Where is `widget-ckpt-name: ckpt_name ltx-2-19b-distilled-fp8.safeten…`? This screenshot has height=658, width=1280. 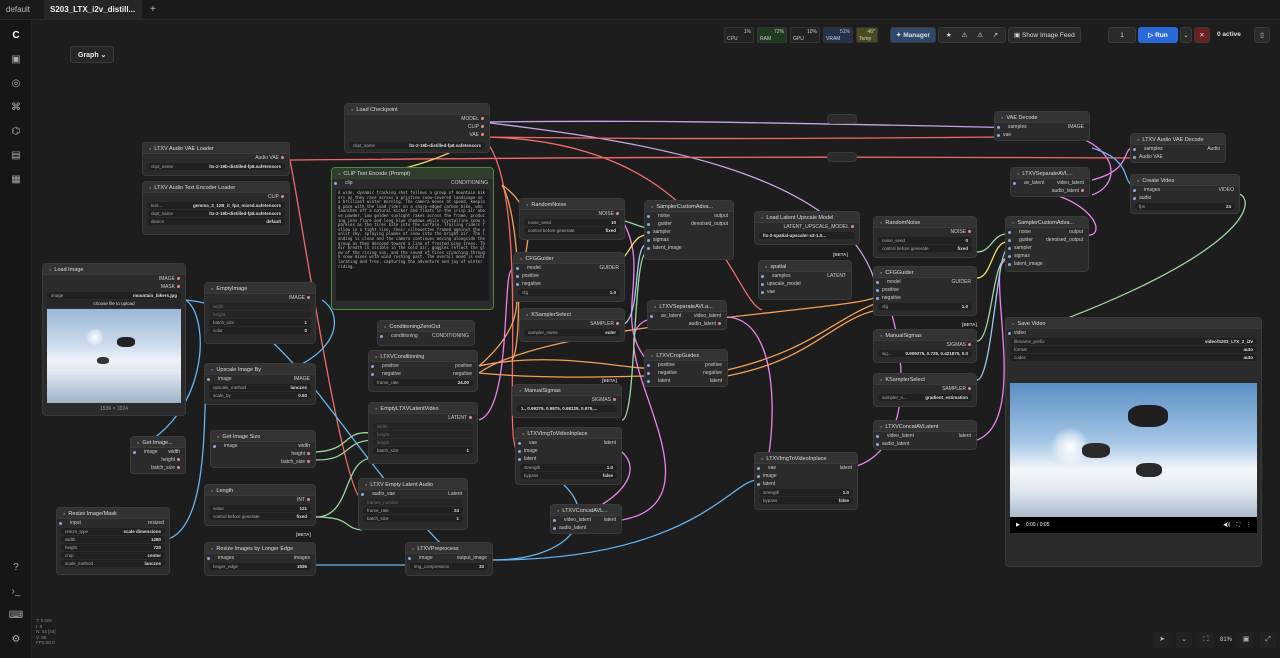
widget-ckpt-name: ckpt_name ltx-2-19b-distilled-fp8.safeten… is located at coordinates (216, 213).